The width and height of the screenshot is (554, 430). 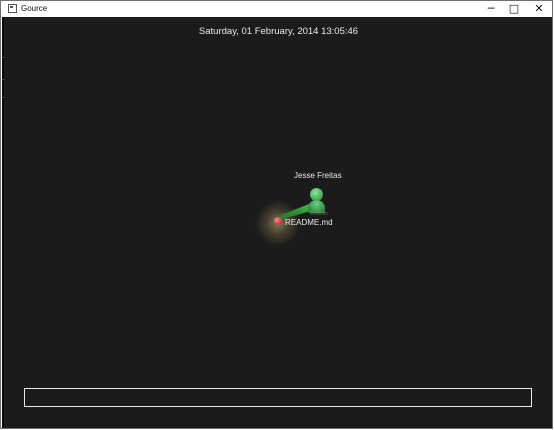 I want to click on avatar-shadow, so click(x=319, y=213).